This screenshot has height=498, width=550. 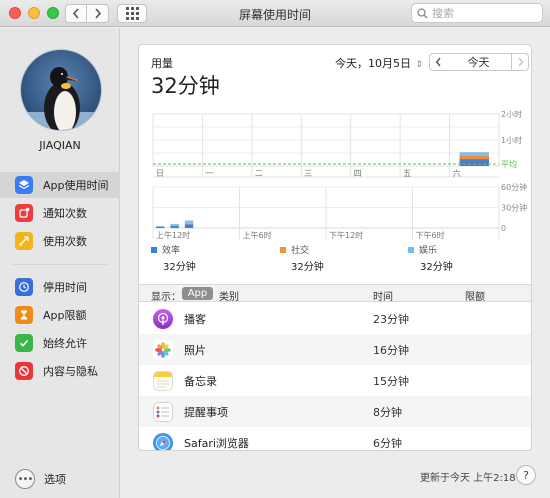 What do you see at coordinates (24, 287) in the screenshot?
I see `downtime-icon` at bounding box center [24, 287].